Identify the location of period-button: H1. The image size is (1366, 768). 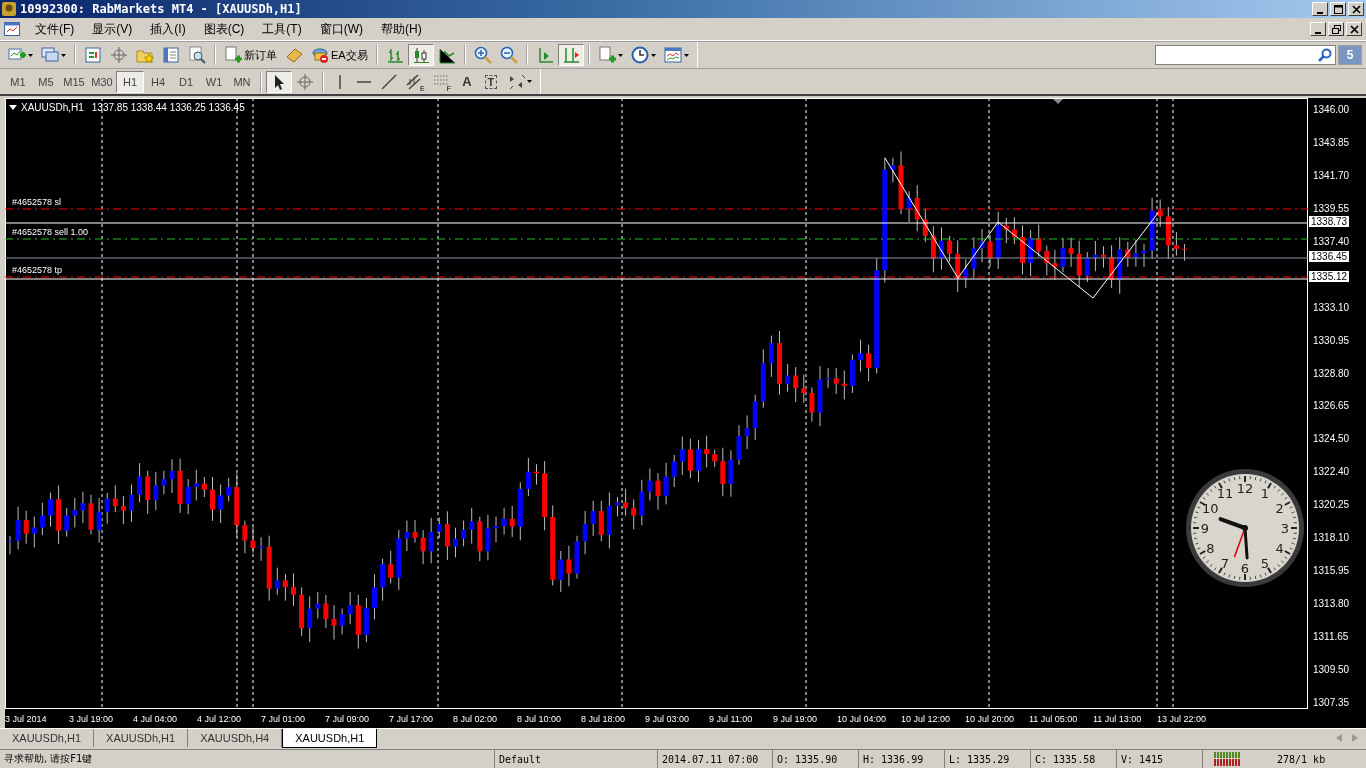
(130, 81).